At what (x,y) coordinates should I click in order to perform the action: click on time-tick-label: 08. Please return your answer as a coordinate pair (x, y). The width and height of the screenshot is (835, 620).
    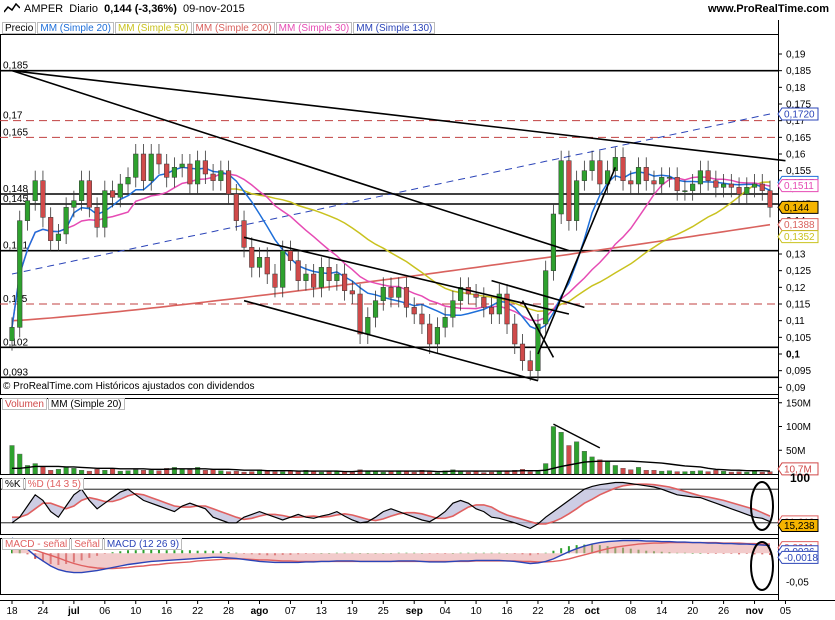
    Looking at the image, I should click on (631, 611).